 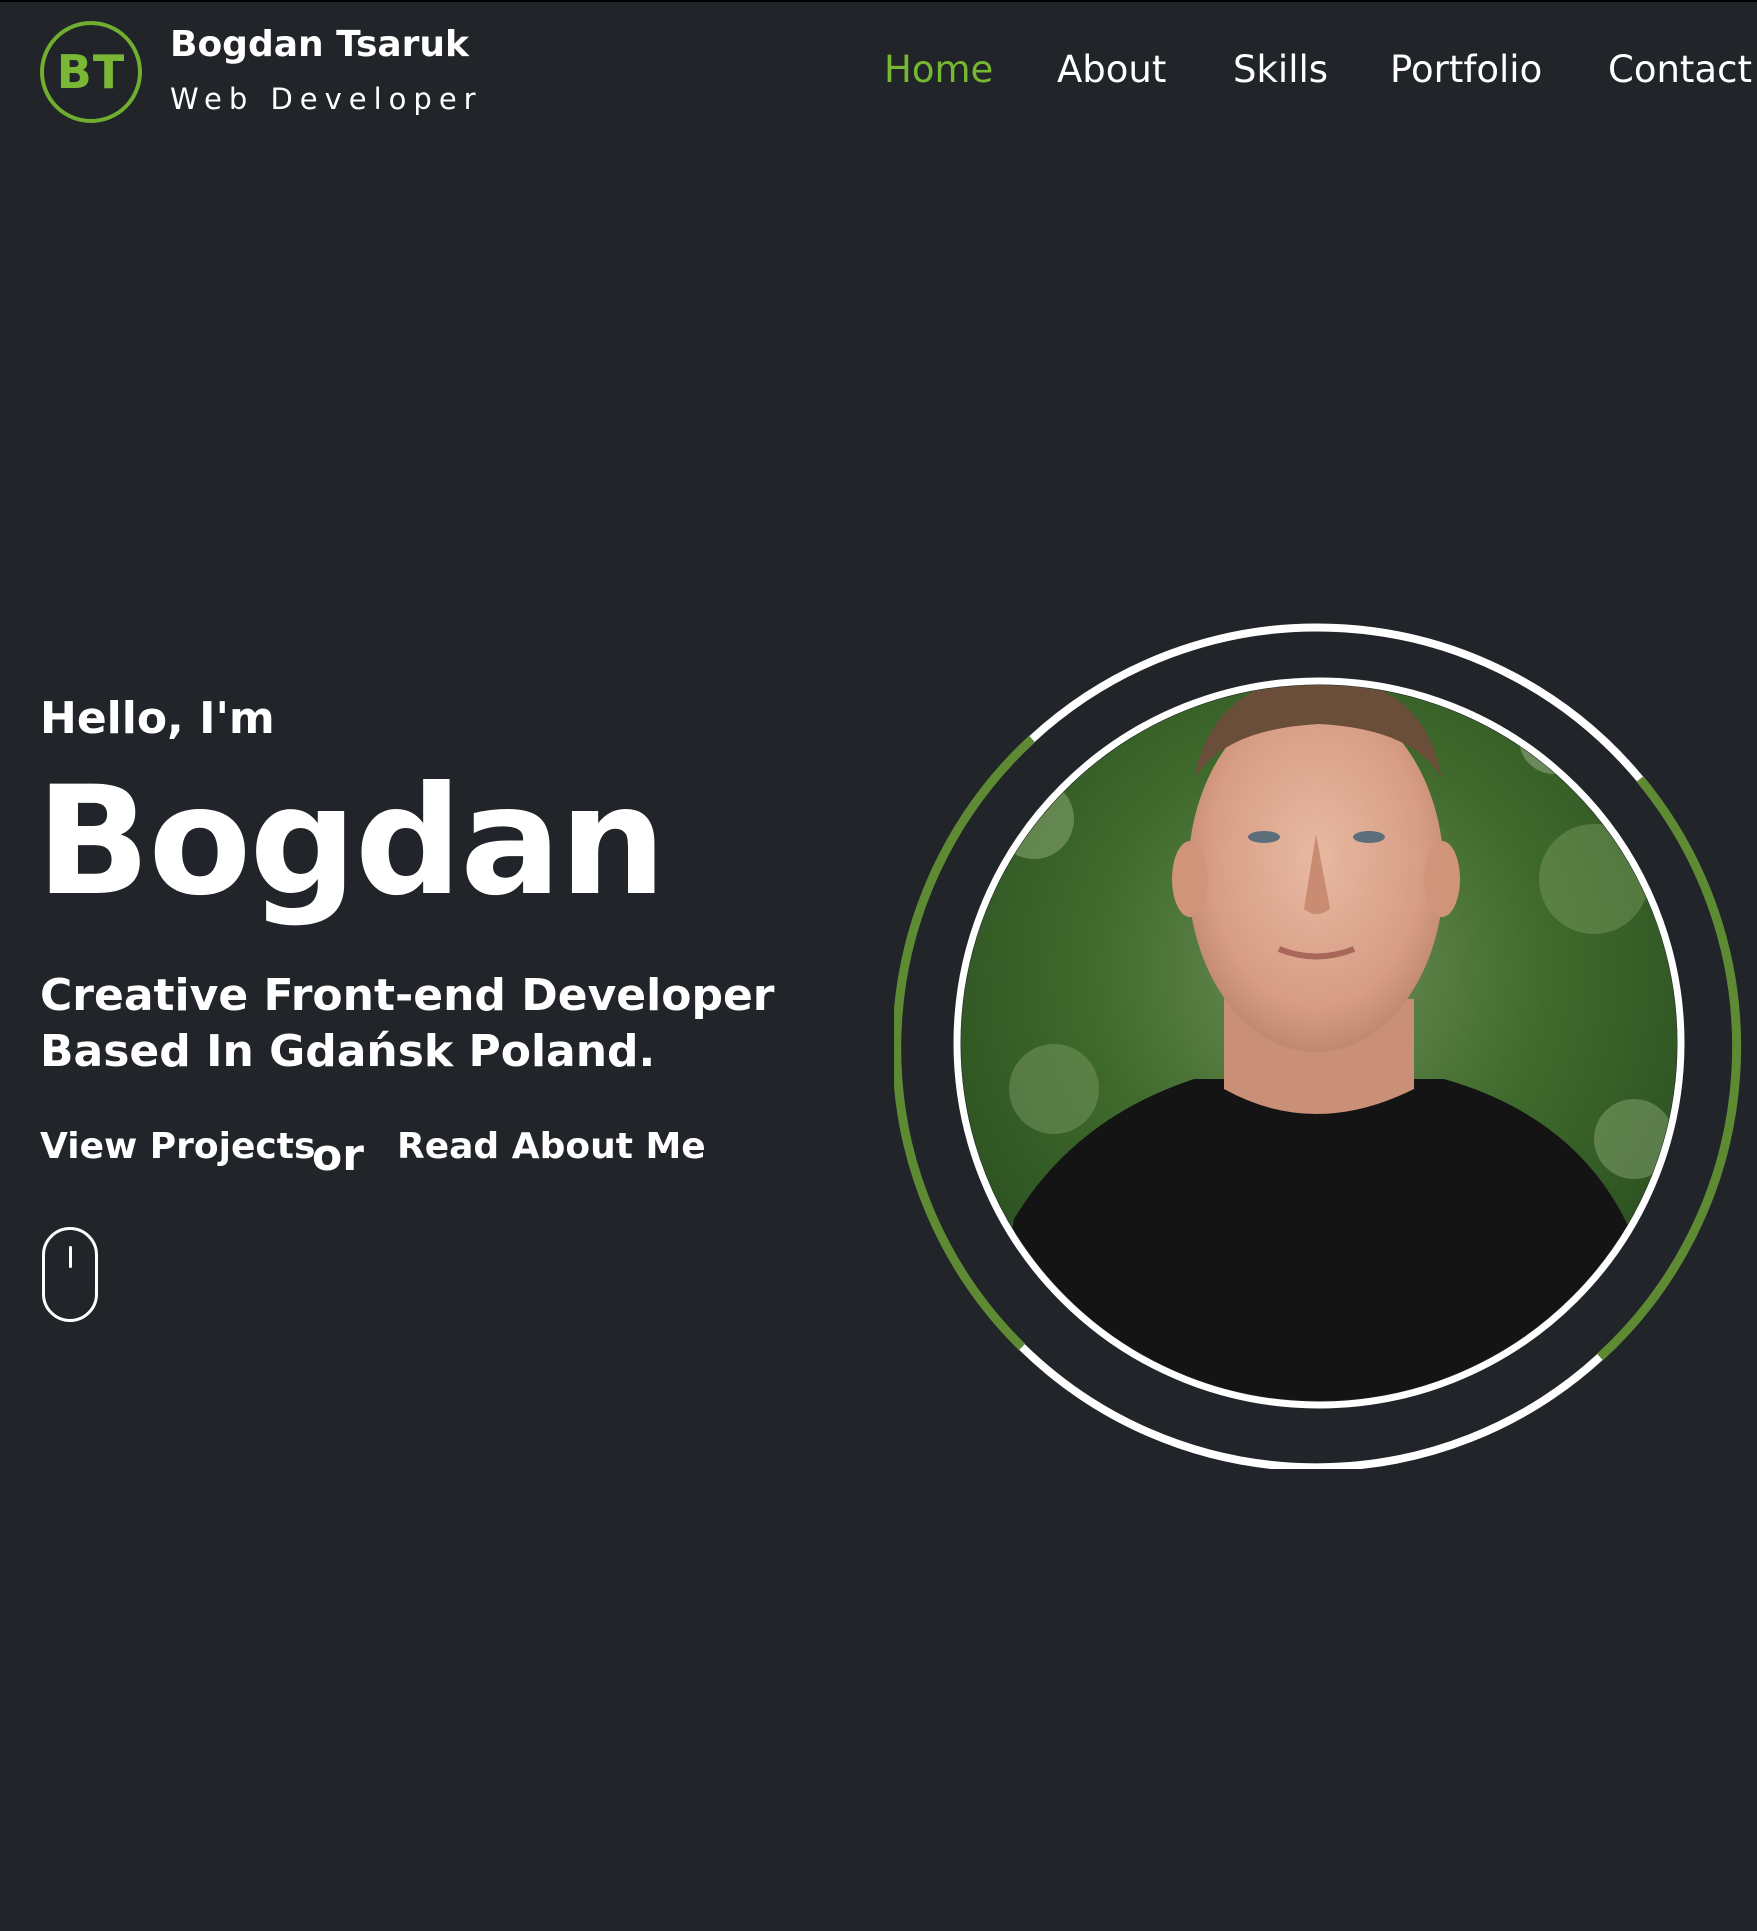 I want to click on read-about-me-link: Read About Me, so click(x=551, y=1146).